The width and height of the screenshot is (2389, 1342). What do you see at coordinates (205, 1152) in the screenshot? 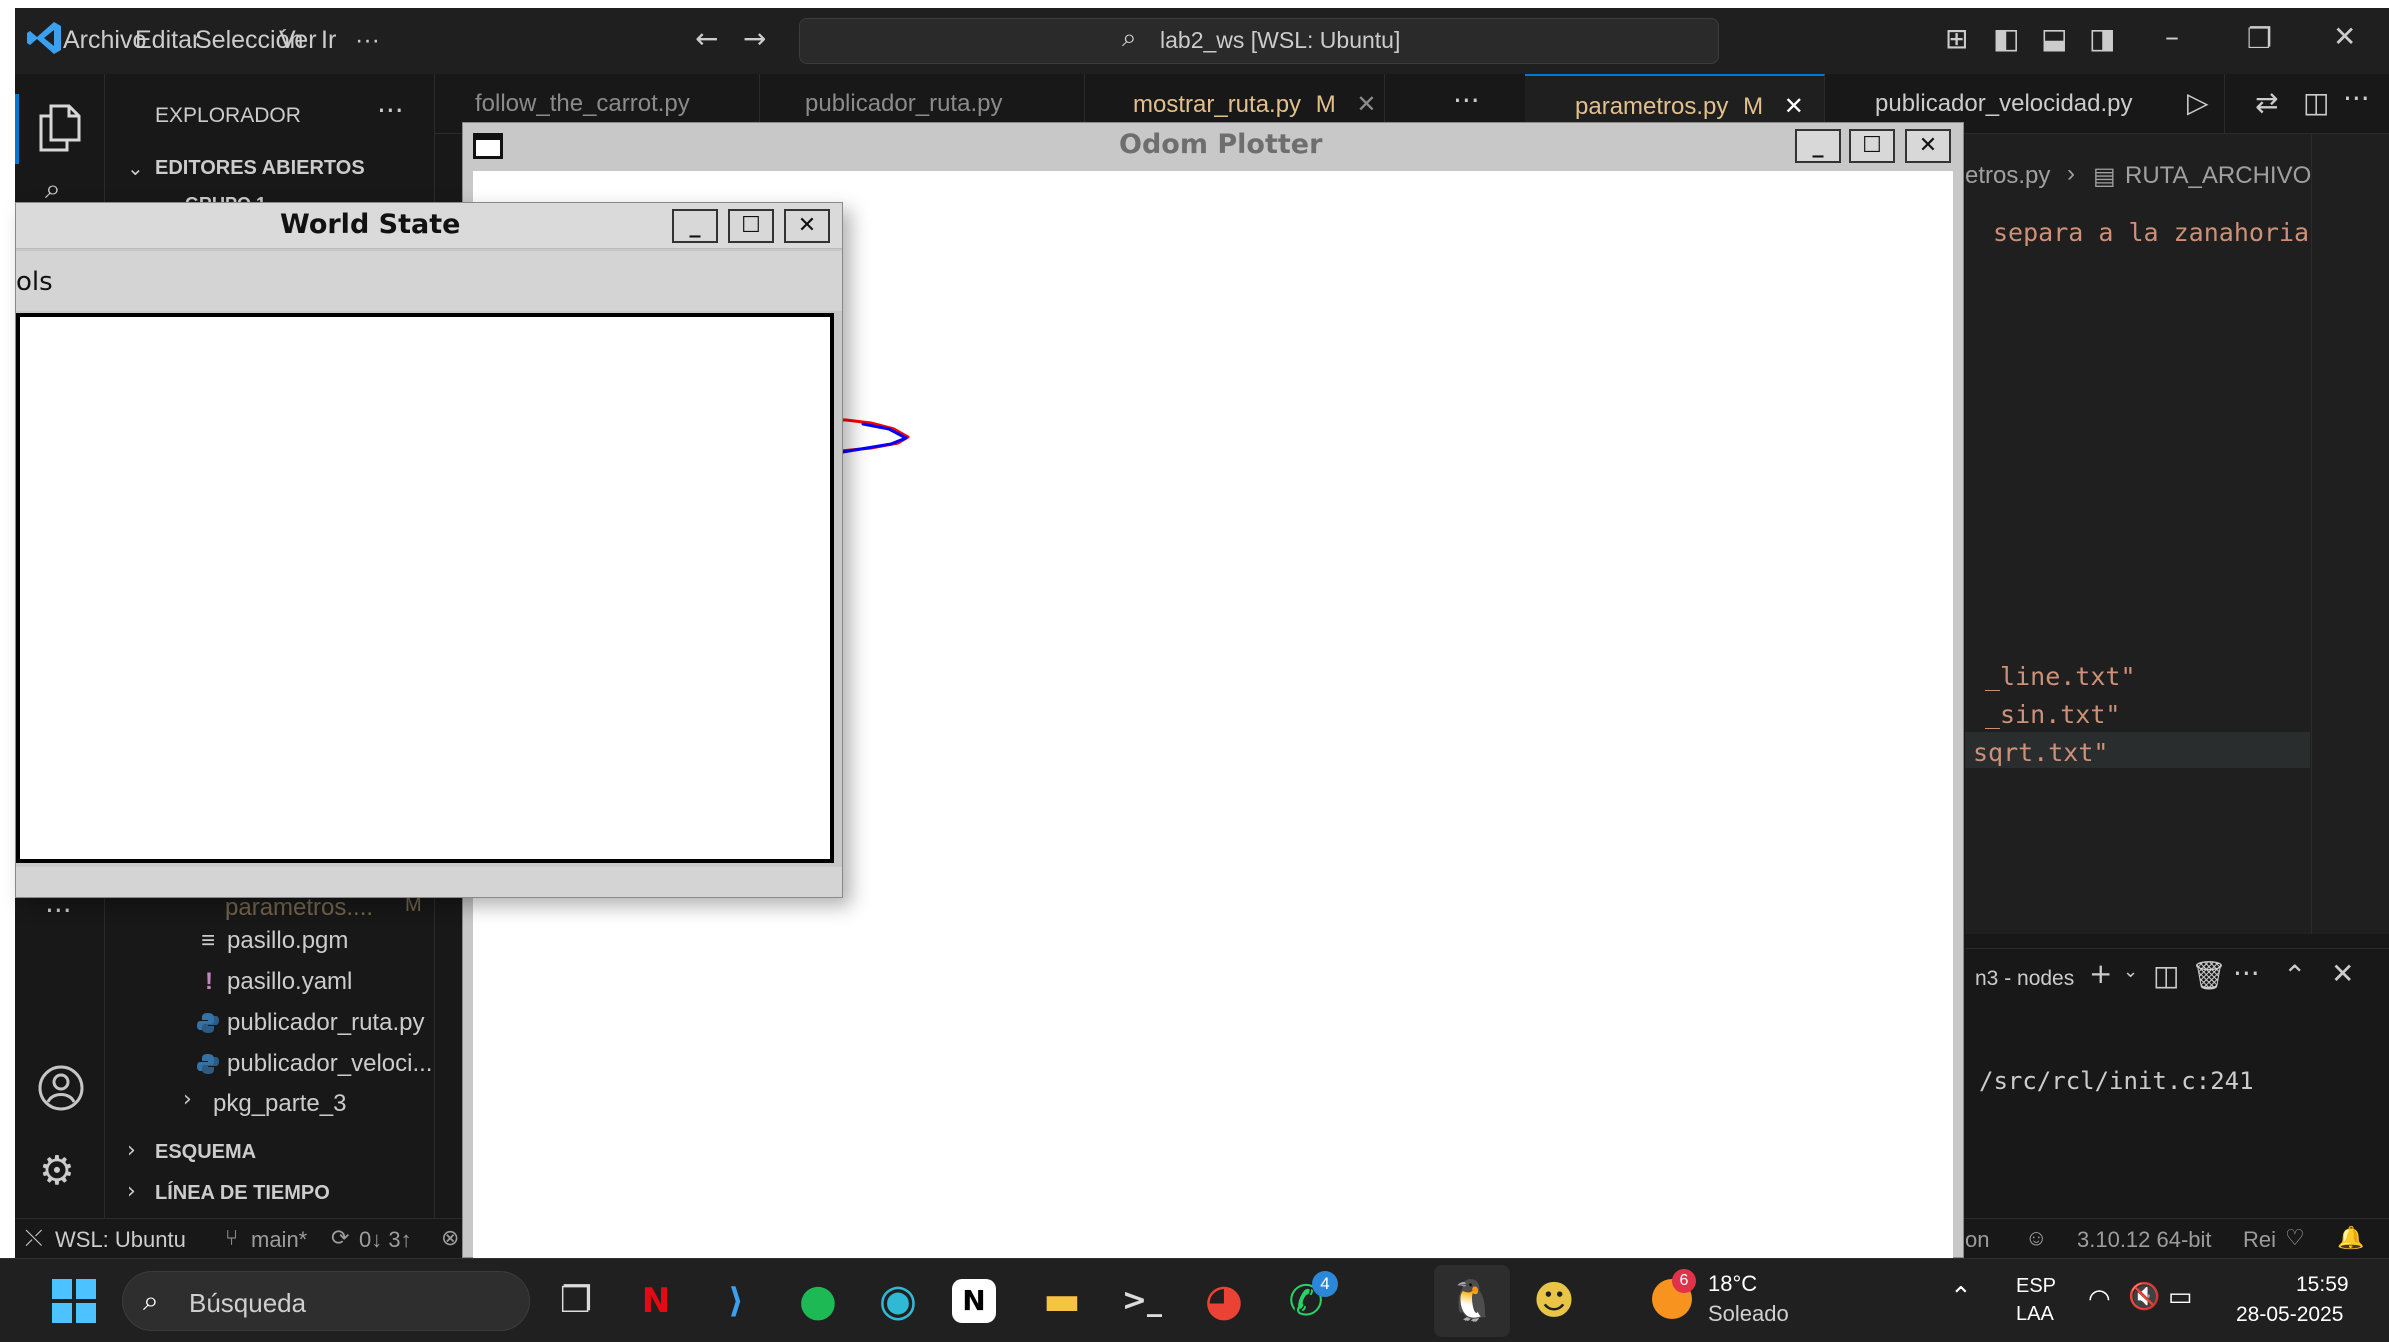
I see `outline-header: ESQUEMA` at bounding box center [205, 1152].